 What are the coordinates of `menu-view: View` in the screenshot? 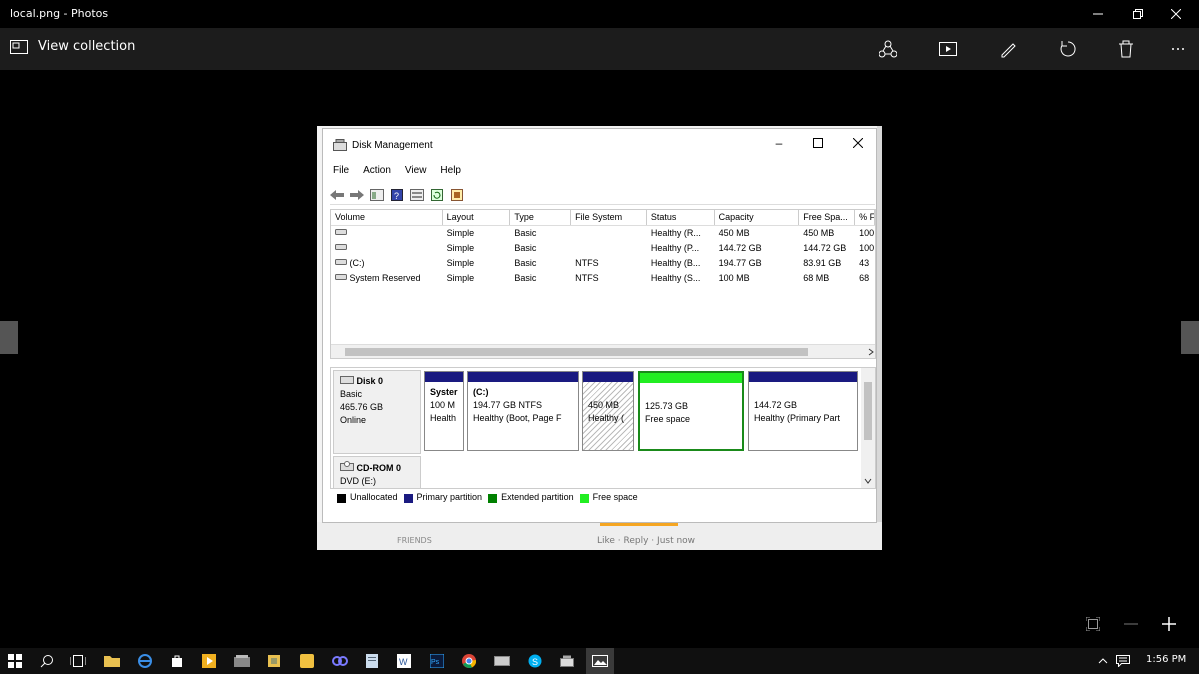 It's located at (416, 170).